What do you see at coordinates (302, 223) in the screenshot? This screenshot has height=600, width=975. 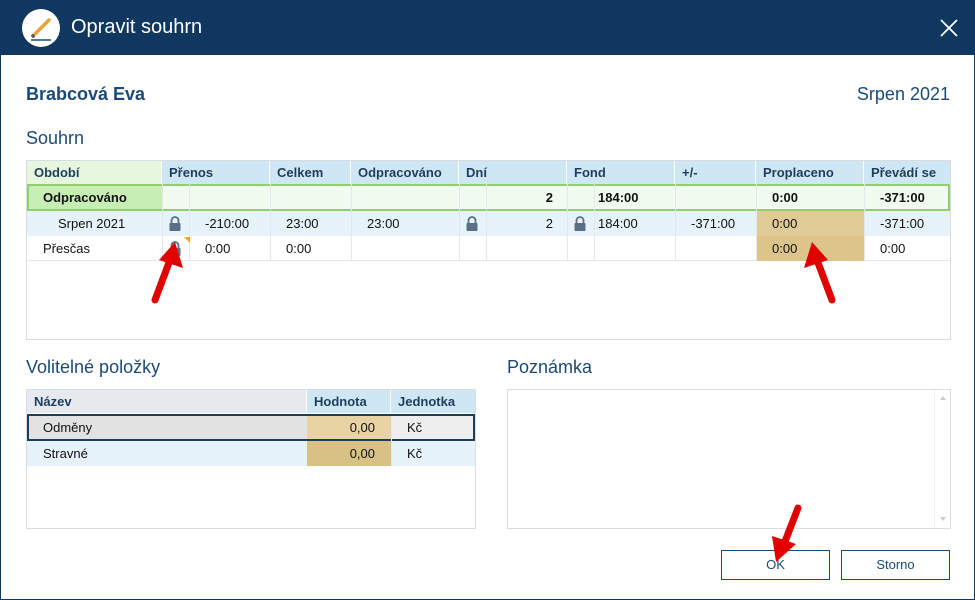 I see `cell-celkem: 23:00` at bounding box center [302, 223].